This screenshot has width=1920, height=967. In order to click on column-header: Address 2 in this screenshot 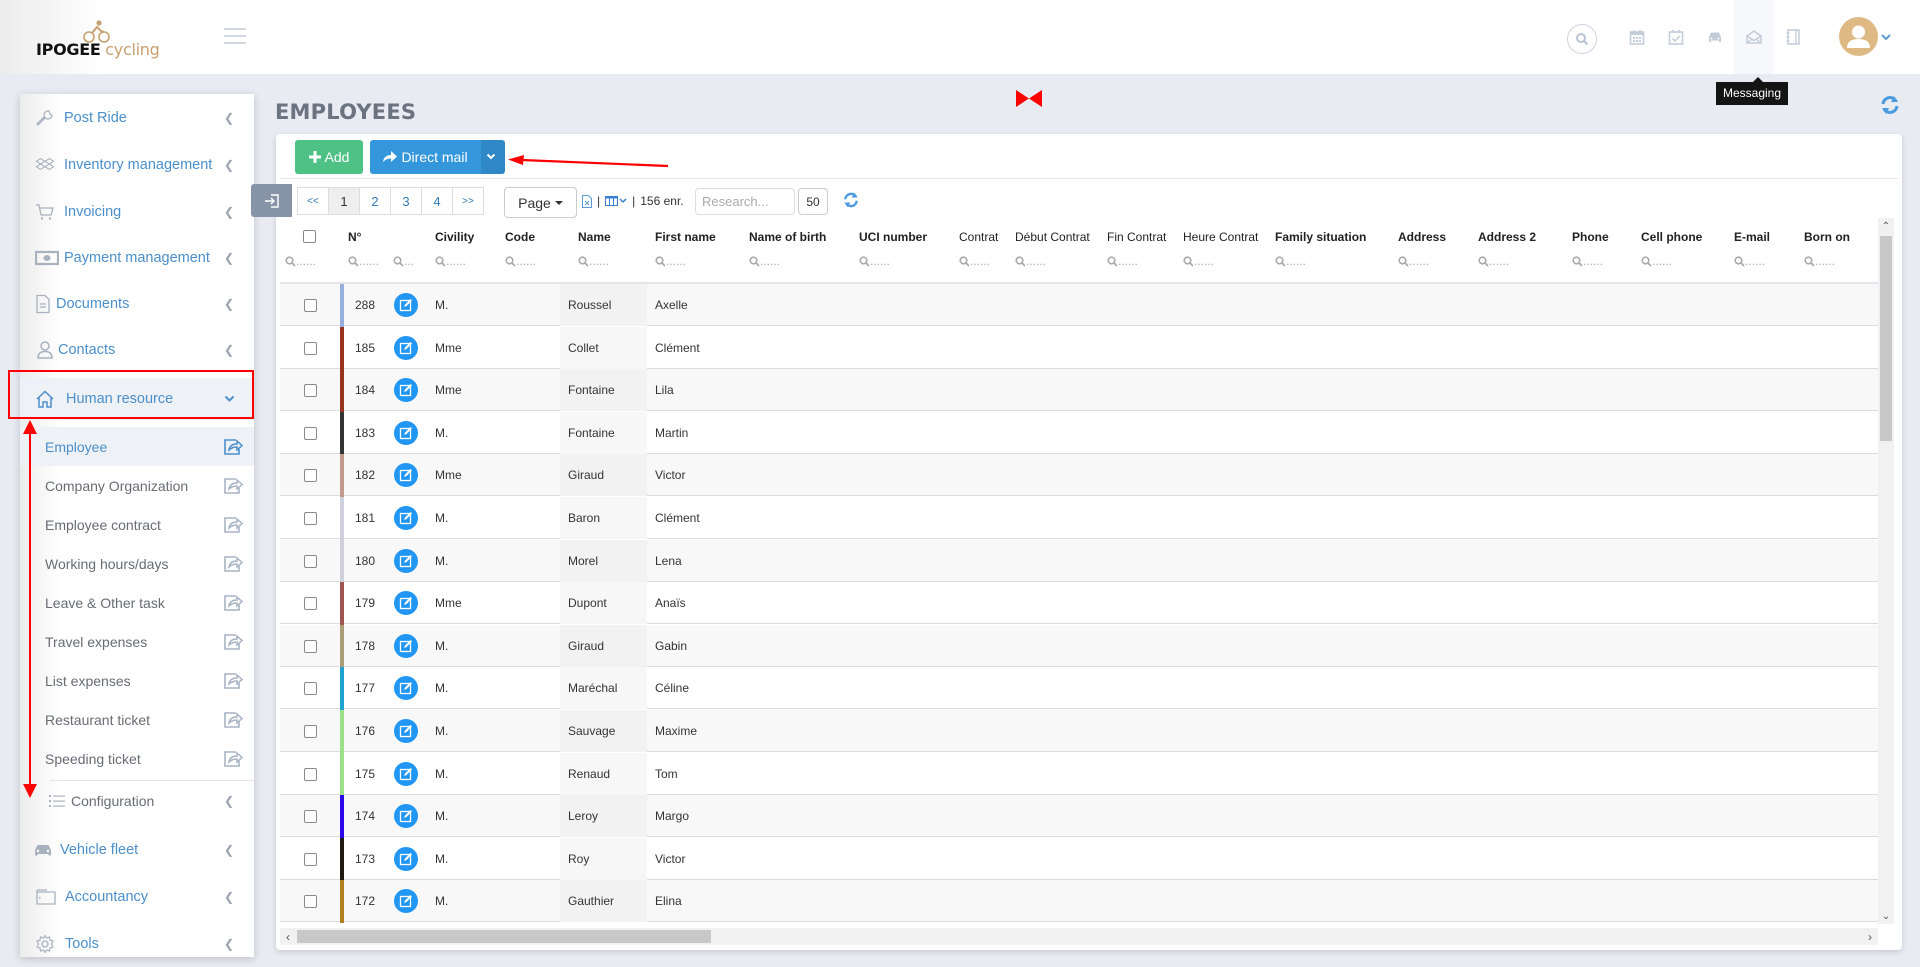, I will do `click(1507, 237)`.